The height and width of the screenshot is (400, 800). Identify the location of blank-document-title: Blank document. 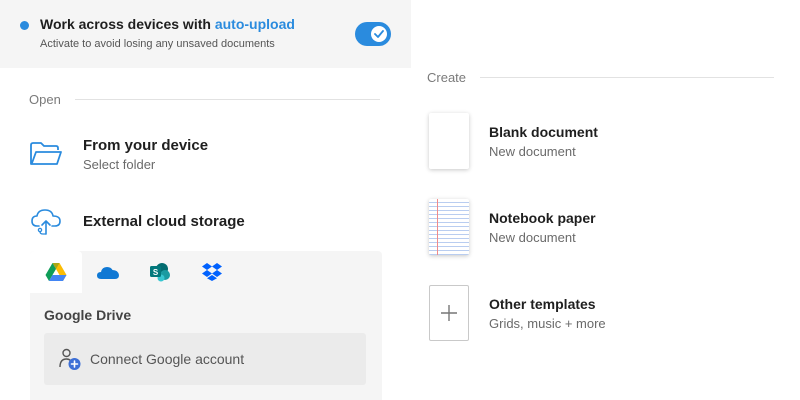
(543, 131).